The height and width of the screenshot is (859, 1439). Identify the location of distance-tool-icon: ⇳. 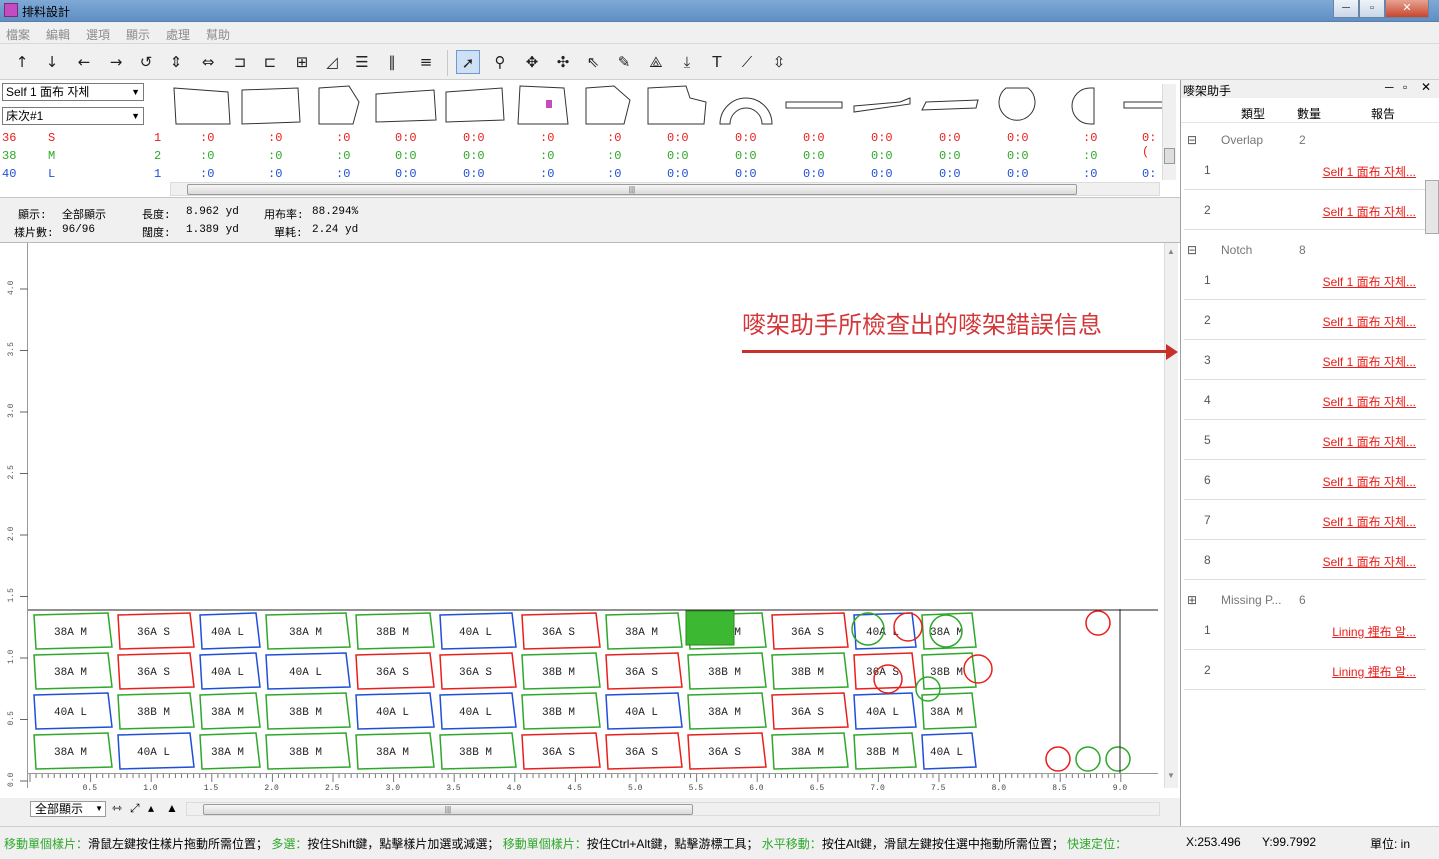
(779, 62).